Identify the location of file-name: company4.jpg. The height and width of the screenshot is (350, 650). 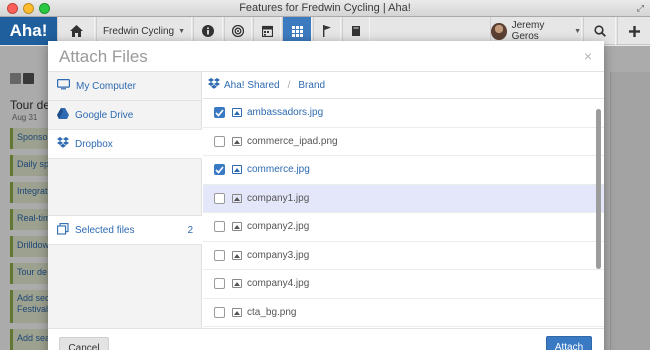
(278, 284).